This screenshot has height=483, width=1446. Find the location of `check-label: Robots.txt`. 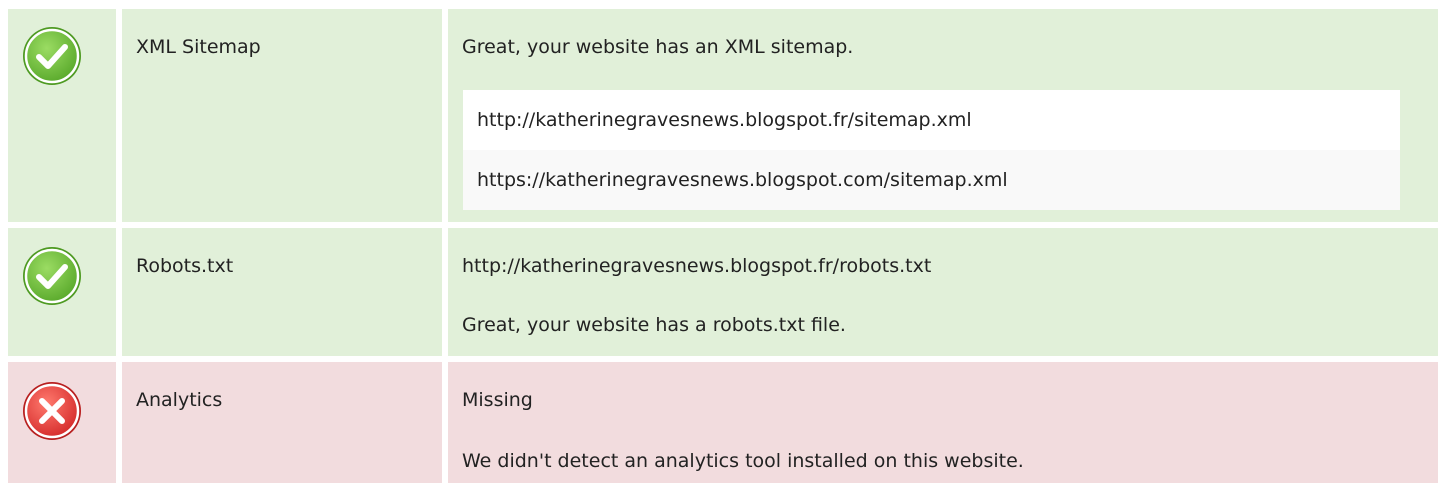

check-label: Robots.txt is located at coordinates (185, 266).